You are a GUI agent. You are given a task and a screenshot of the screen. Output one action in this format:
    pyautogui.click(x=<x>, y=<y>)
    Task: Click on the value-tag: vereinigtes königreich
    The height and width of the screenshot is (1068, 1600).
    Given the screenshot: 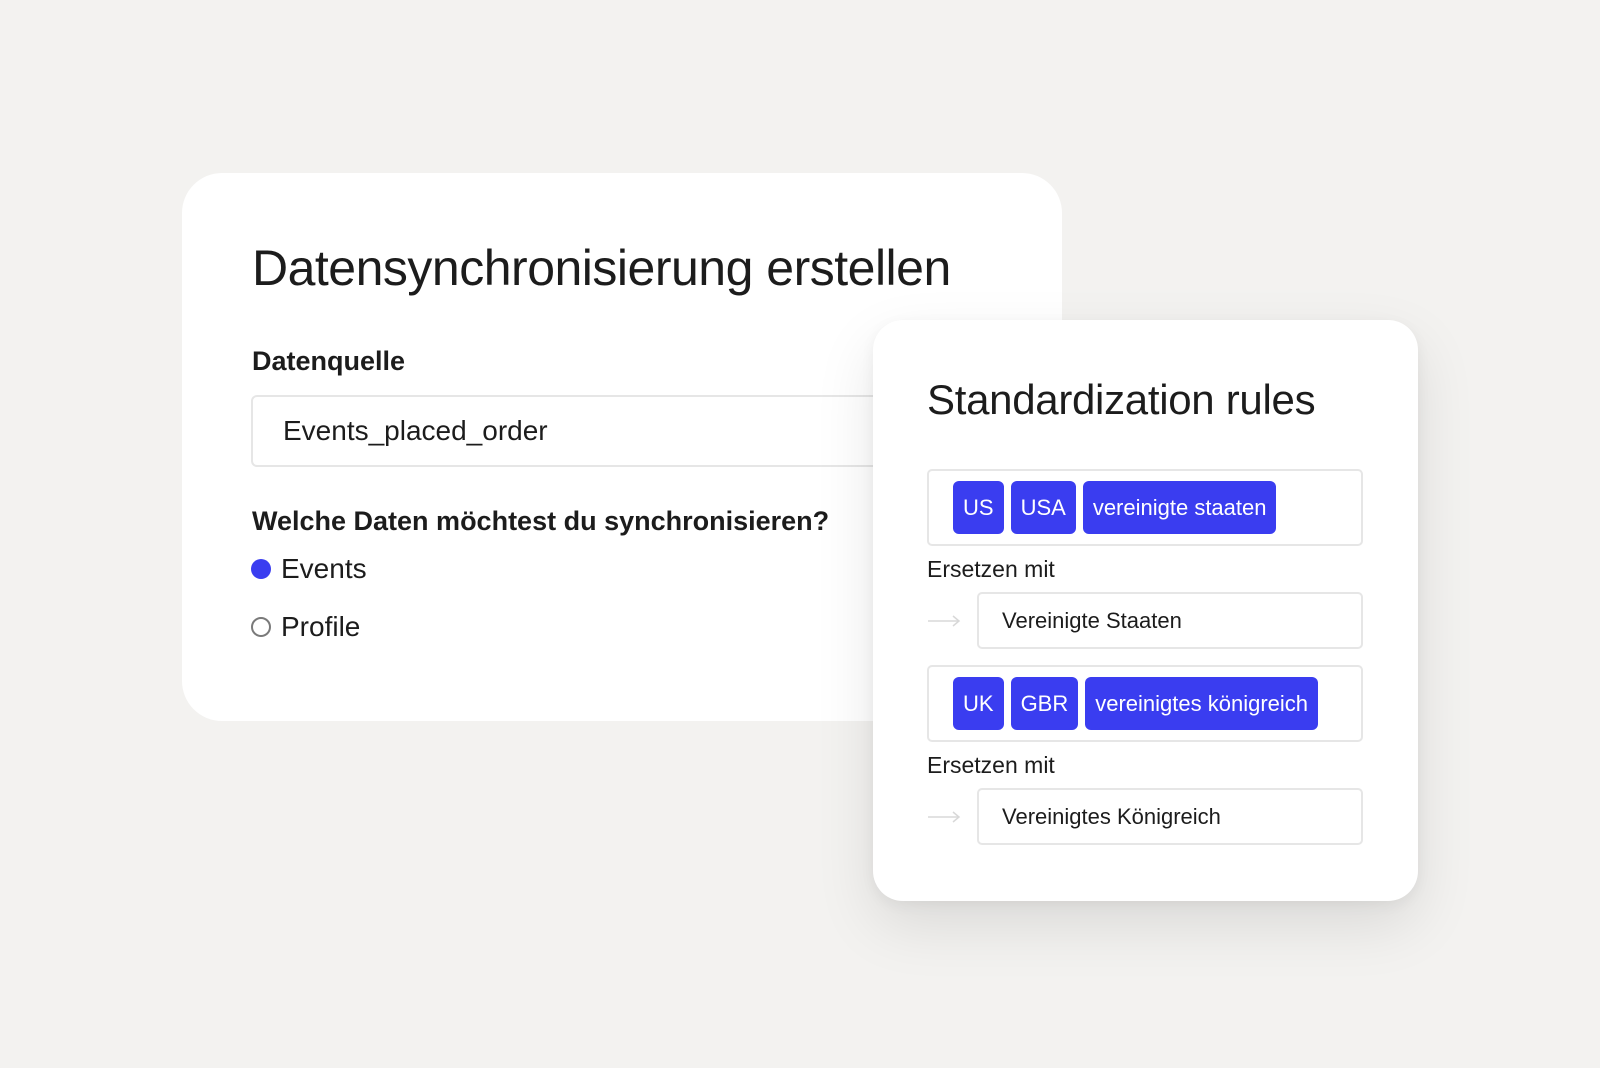 What is the action you would take?
    pyautogui.click(x=1202, y=703)
    